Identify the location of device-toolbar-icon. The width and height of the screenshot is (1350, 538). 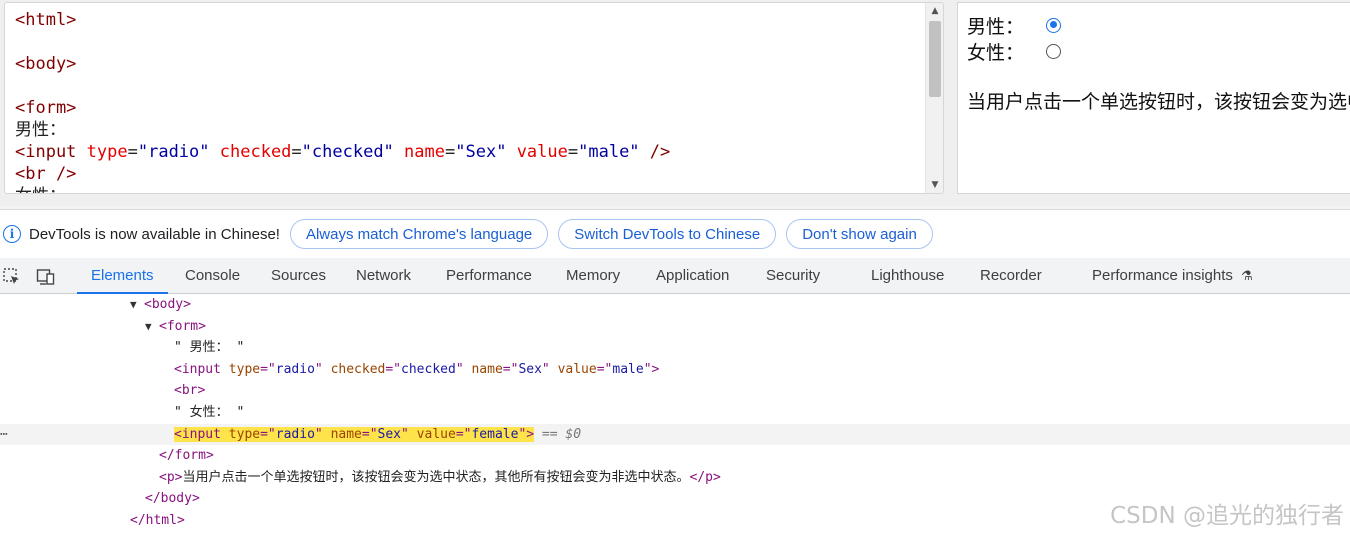
(46, 277).